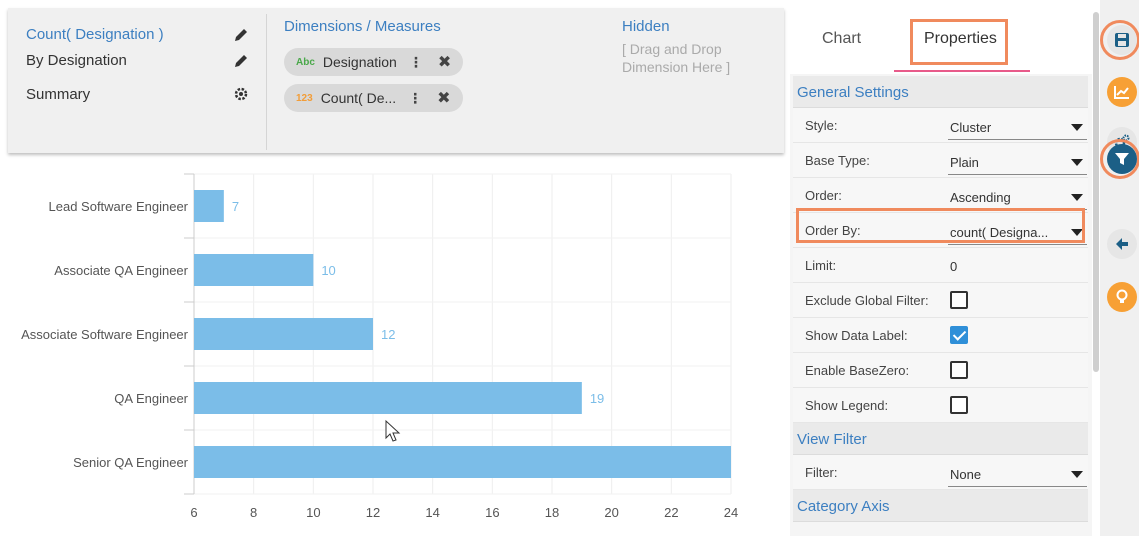  I want to click on filter-button, so click(1122, 159).